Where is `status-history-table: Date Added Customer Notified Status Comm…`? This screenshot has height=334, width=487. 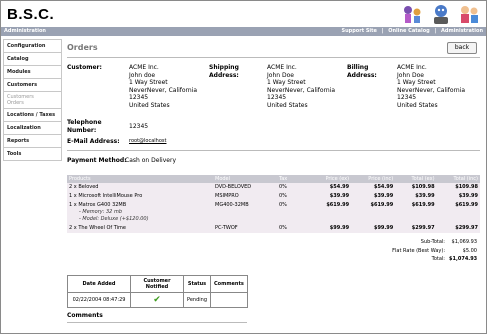 status-history-table: Date Added Customer Notified Status Comm… is located at coordinates (157, 291).